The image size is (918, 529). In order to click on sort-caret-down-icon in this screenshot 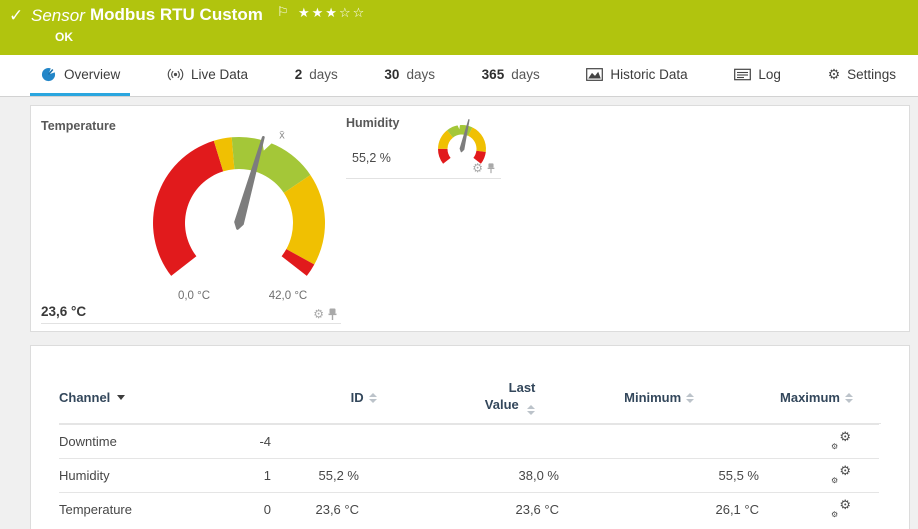, I will do `click(121, 397)`.